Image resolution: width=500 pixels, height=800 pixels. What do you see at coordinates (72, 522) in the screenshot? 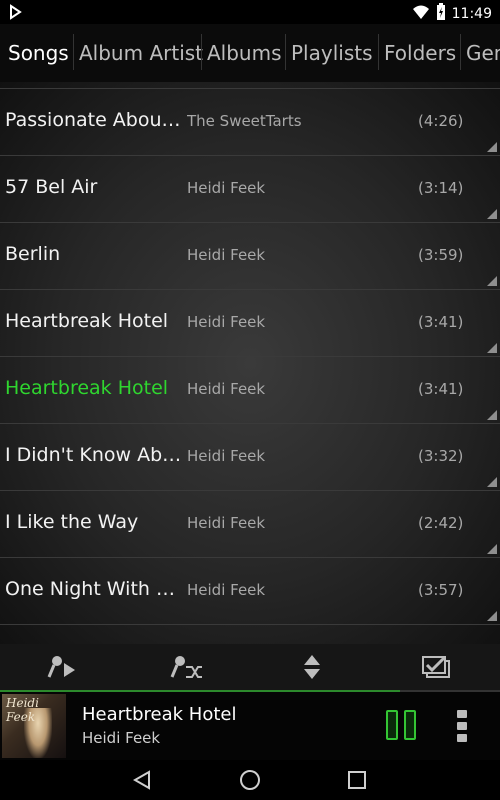
I see `song-title: I Like the Way` at bounding box center [72, 522].